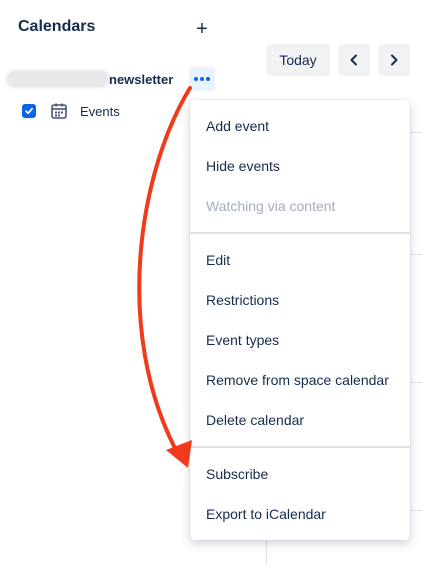 The image size is (422, 565). I want to click on menu-item-subscribe: Subscribe, so click(300, 474).